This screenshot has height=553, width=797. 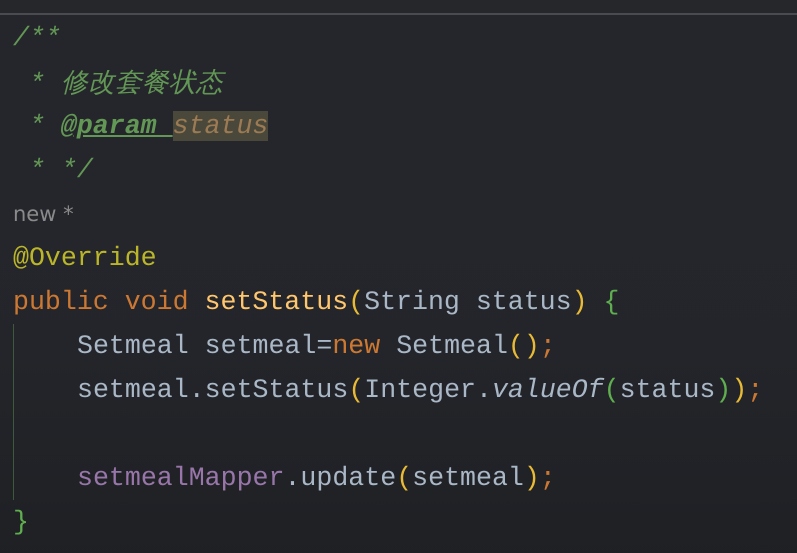 I want to click on code-line: * */, so click(x=60, y=170).